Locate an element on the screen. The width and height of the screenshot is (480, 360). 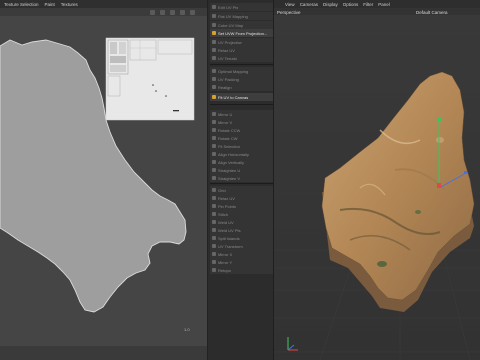
uv-command-button: Mirror X is located at coordinates (241, 254).